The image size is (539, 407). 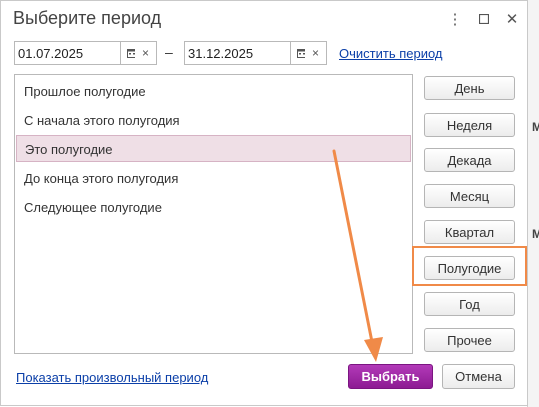 What do you see at coordinates (221, 53) in the screenshot?
I see `end-date-value: 31.12.2025` at bounding box center [221, 53].